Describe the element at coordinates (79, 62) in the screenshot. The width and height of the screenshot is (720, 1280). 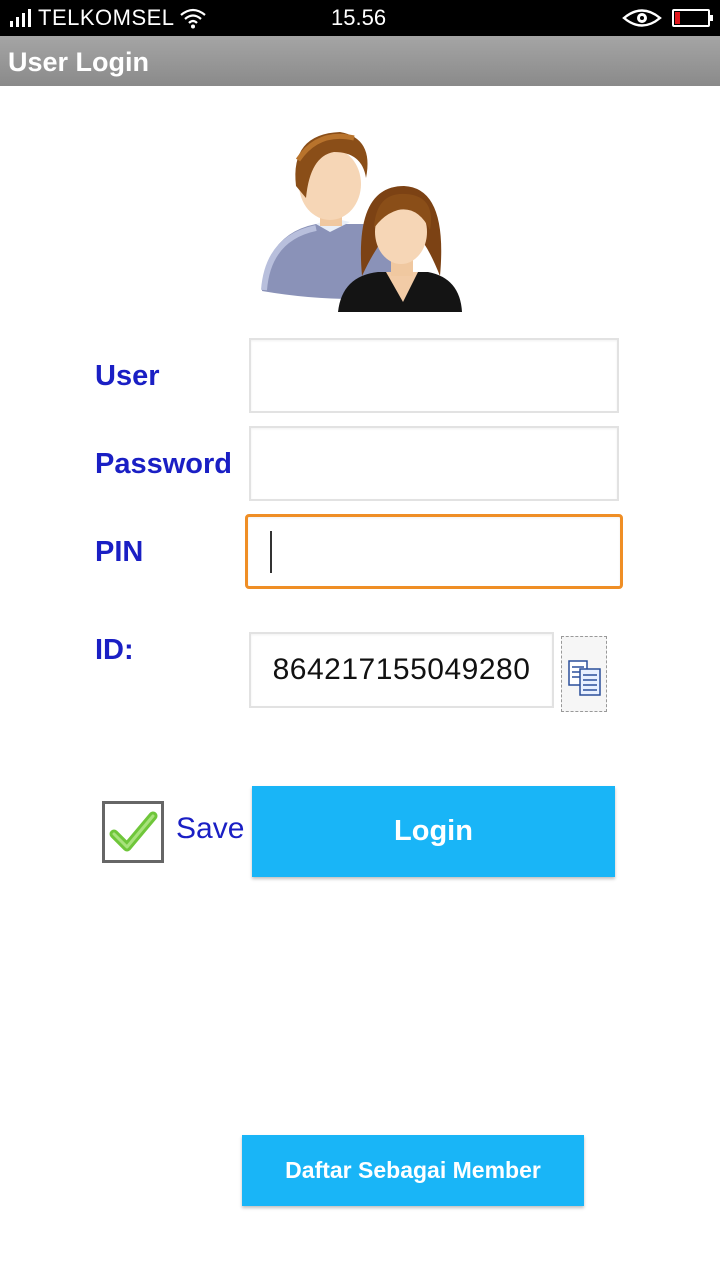
I see `page-title: User Login` at that location.